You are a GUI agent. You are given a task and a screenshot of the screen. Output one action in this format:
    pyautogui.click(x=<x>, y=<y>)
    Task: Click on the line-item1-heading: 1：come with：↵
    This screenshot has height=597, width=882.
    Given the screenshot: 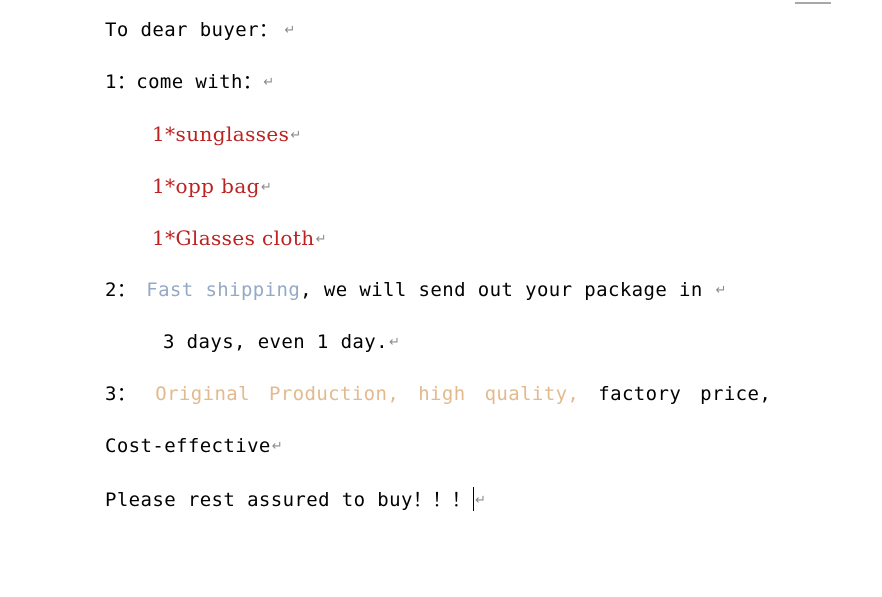 What is the action you would take?
    pyautogui.click(x=190, y=82)
    